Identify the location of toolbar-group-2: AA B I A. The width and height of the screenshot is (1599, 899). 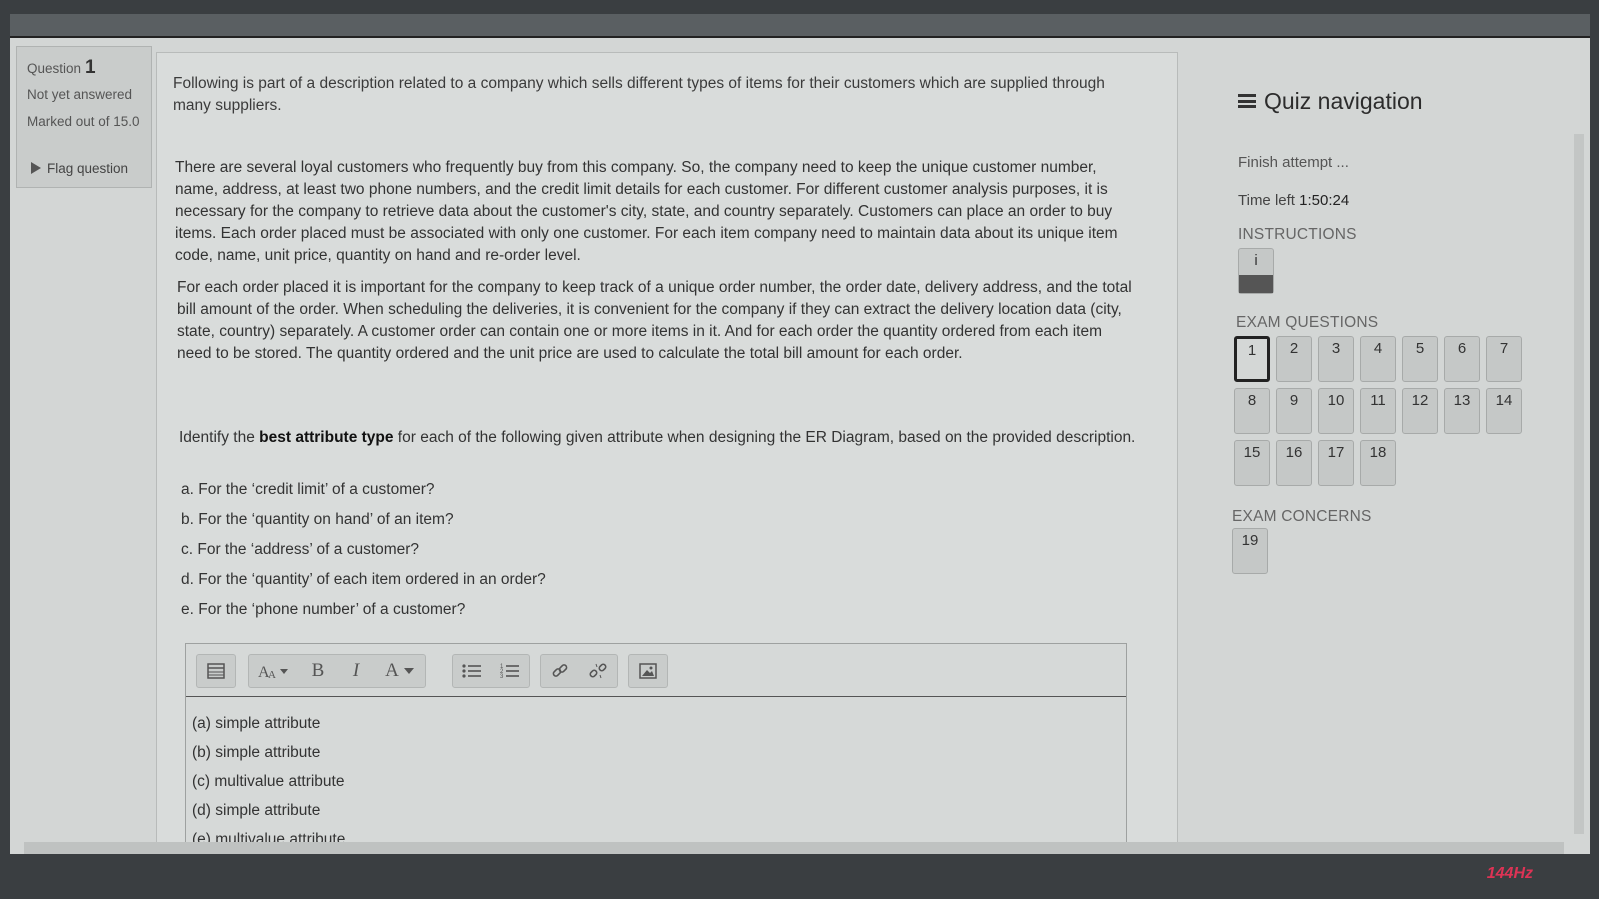
(337, 671).